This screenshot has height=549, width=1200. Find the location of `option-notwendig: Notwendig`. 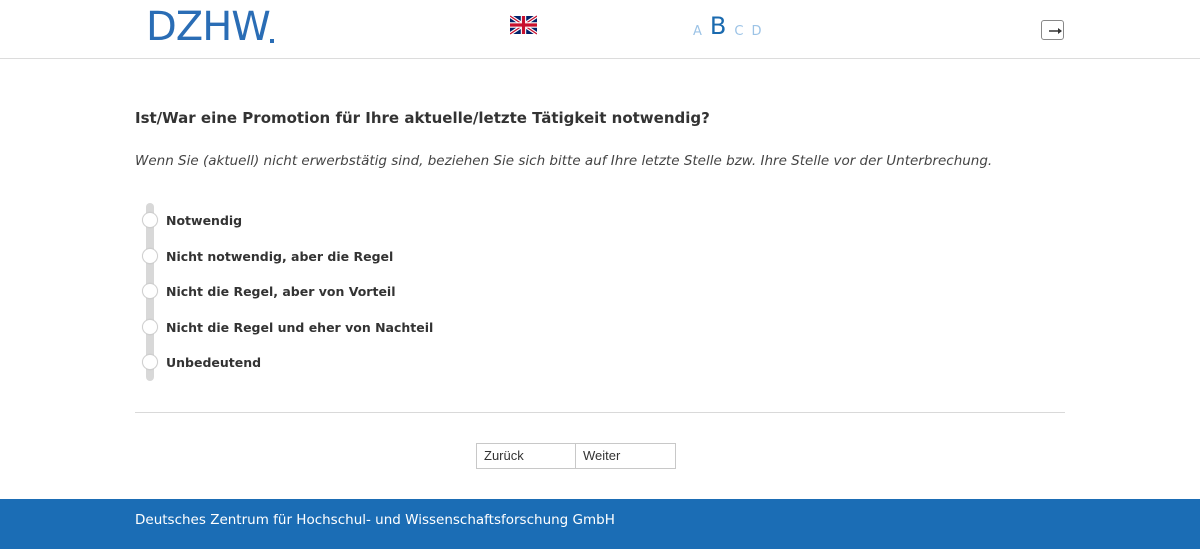

option-notwendig: Notwendig is located at coordinates (192, 220).